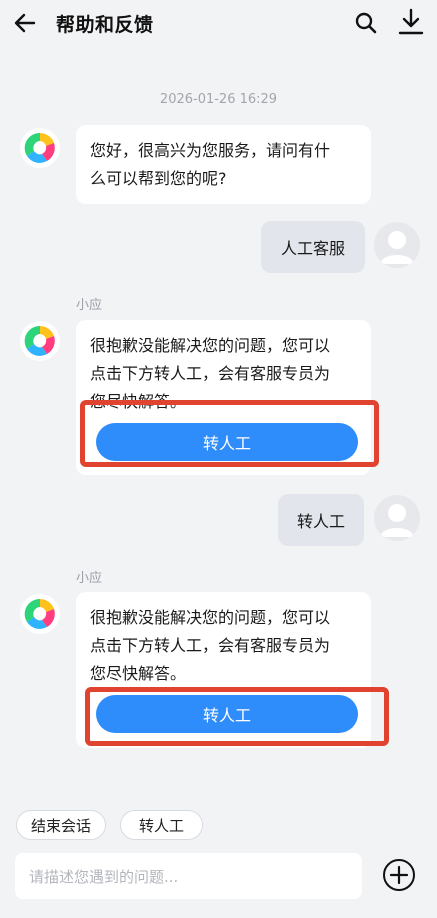 Image resolution: width=437 pixels, height=918 pixels. I want to click on arrow-left-icon, so click(25, 23).